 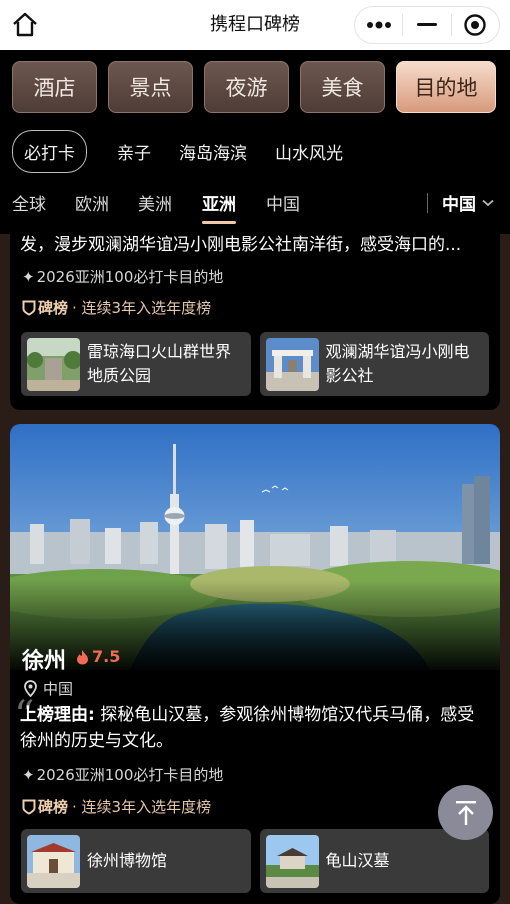 I want to click on poi-item: 徐州博物馆, so click(x=136, y=861).